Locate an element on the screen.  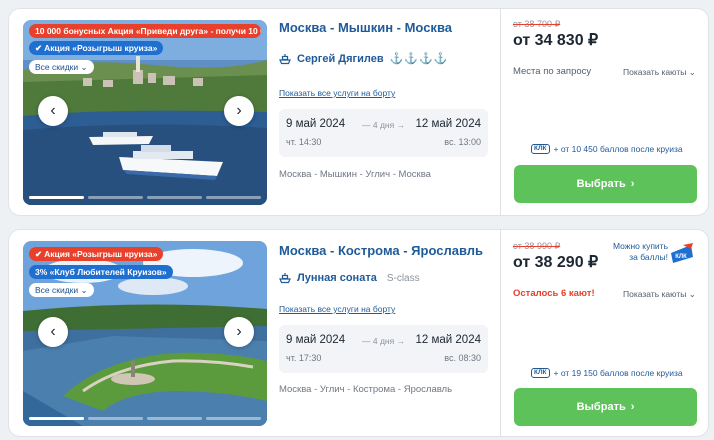
itinerary: Москва - Углич - Кострома - Ярославль is located at coordinates (366, 389).